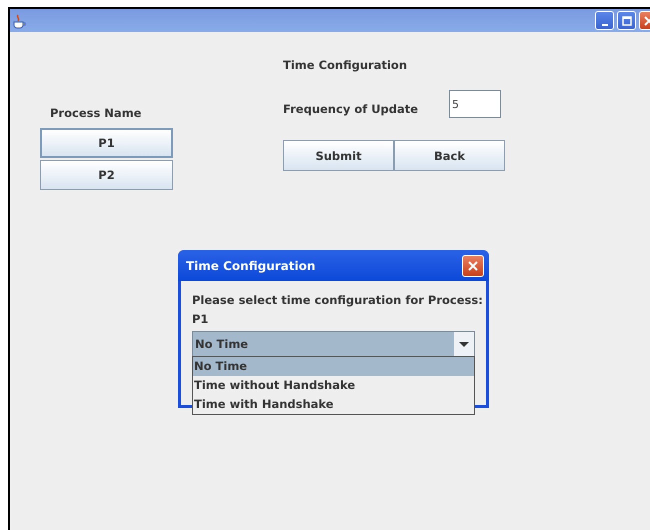  I want to click on maximize-button, so click(626, 20).